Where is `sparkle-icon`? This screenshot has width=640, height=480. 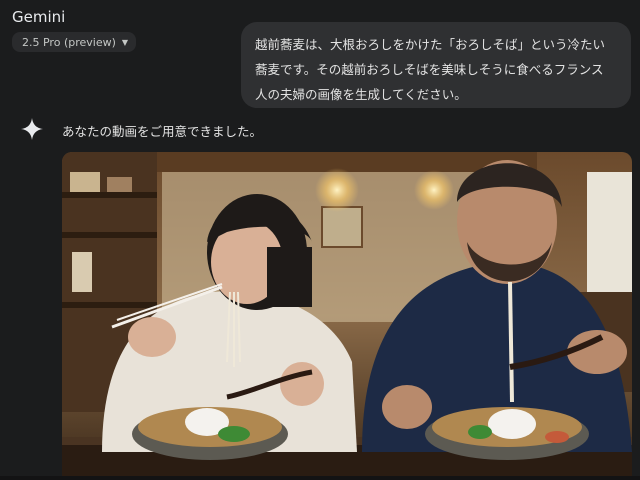
sparkle-icon is located at coordinates (32, 129).